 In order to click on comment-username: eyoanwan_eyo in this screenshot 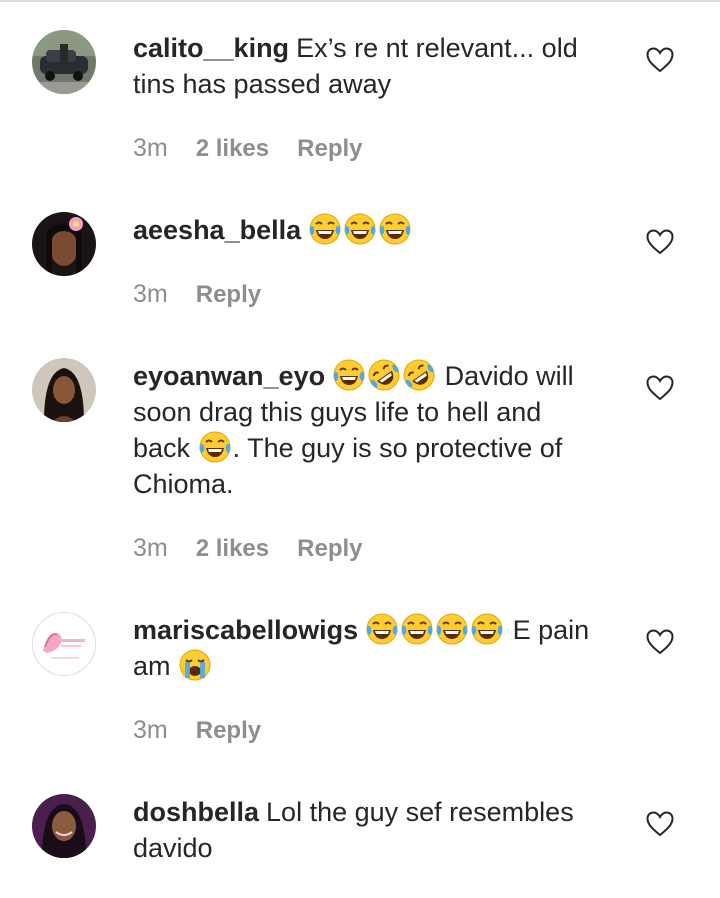, I will do `click(229, 376)`.